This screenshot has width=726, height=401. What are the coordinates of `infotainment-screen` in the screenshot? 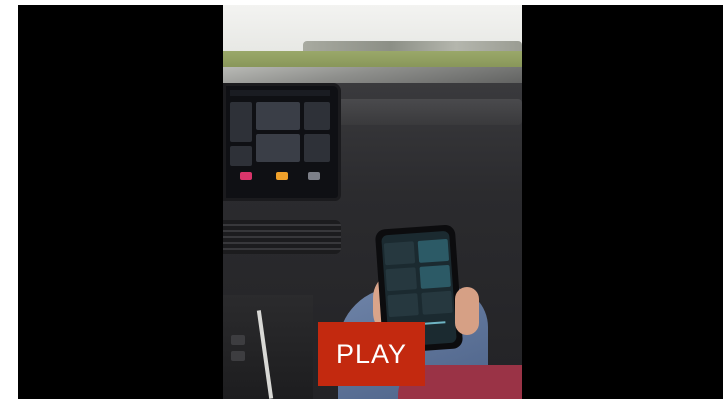 It's located at (282, 142).